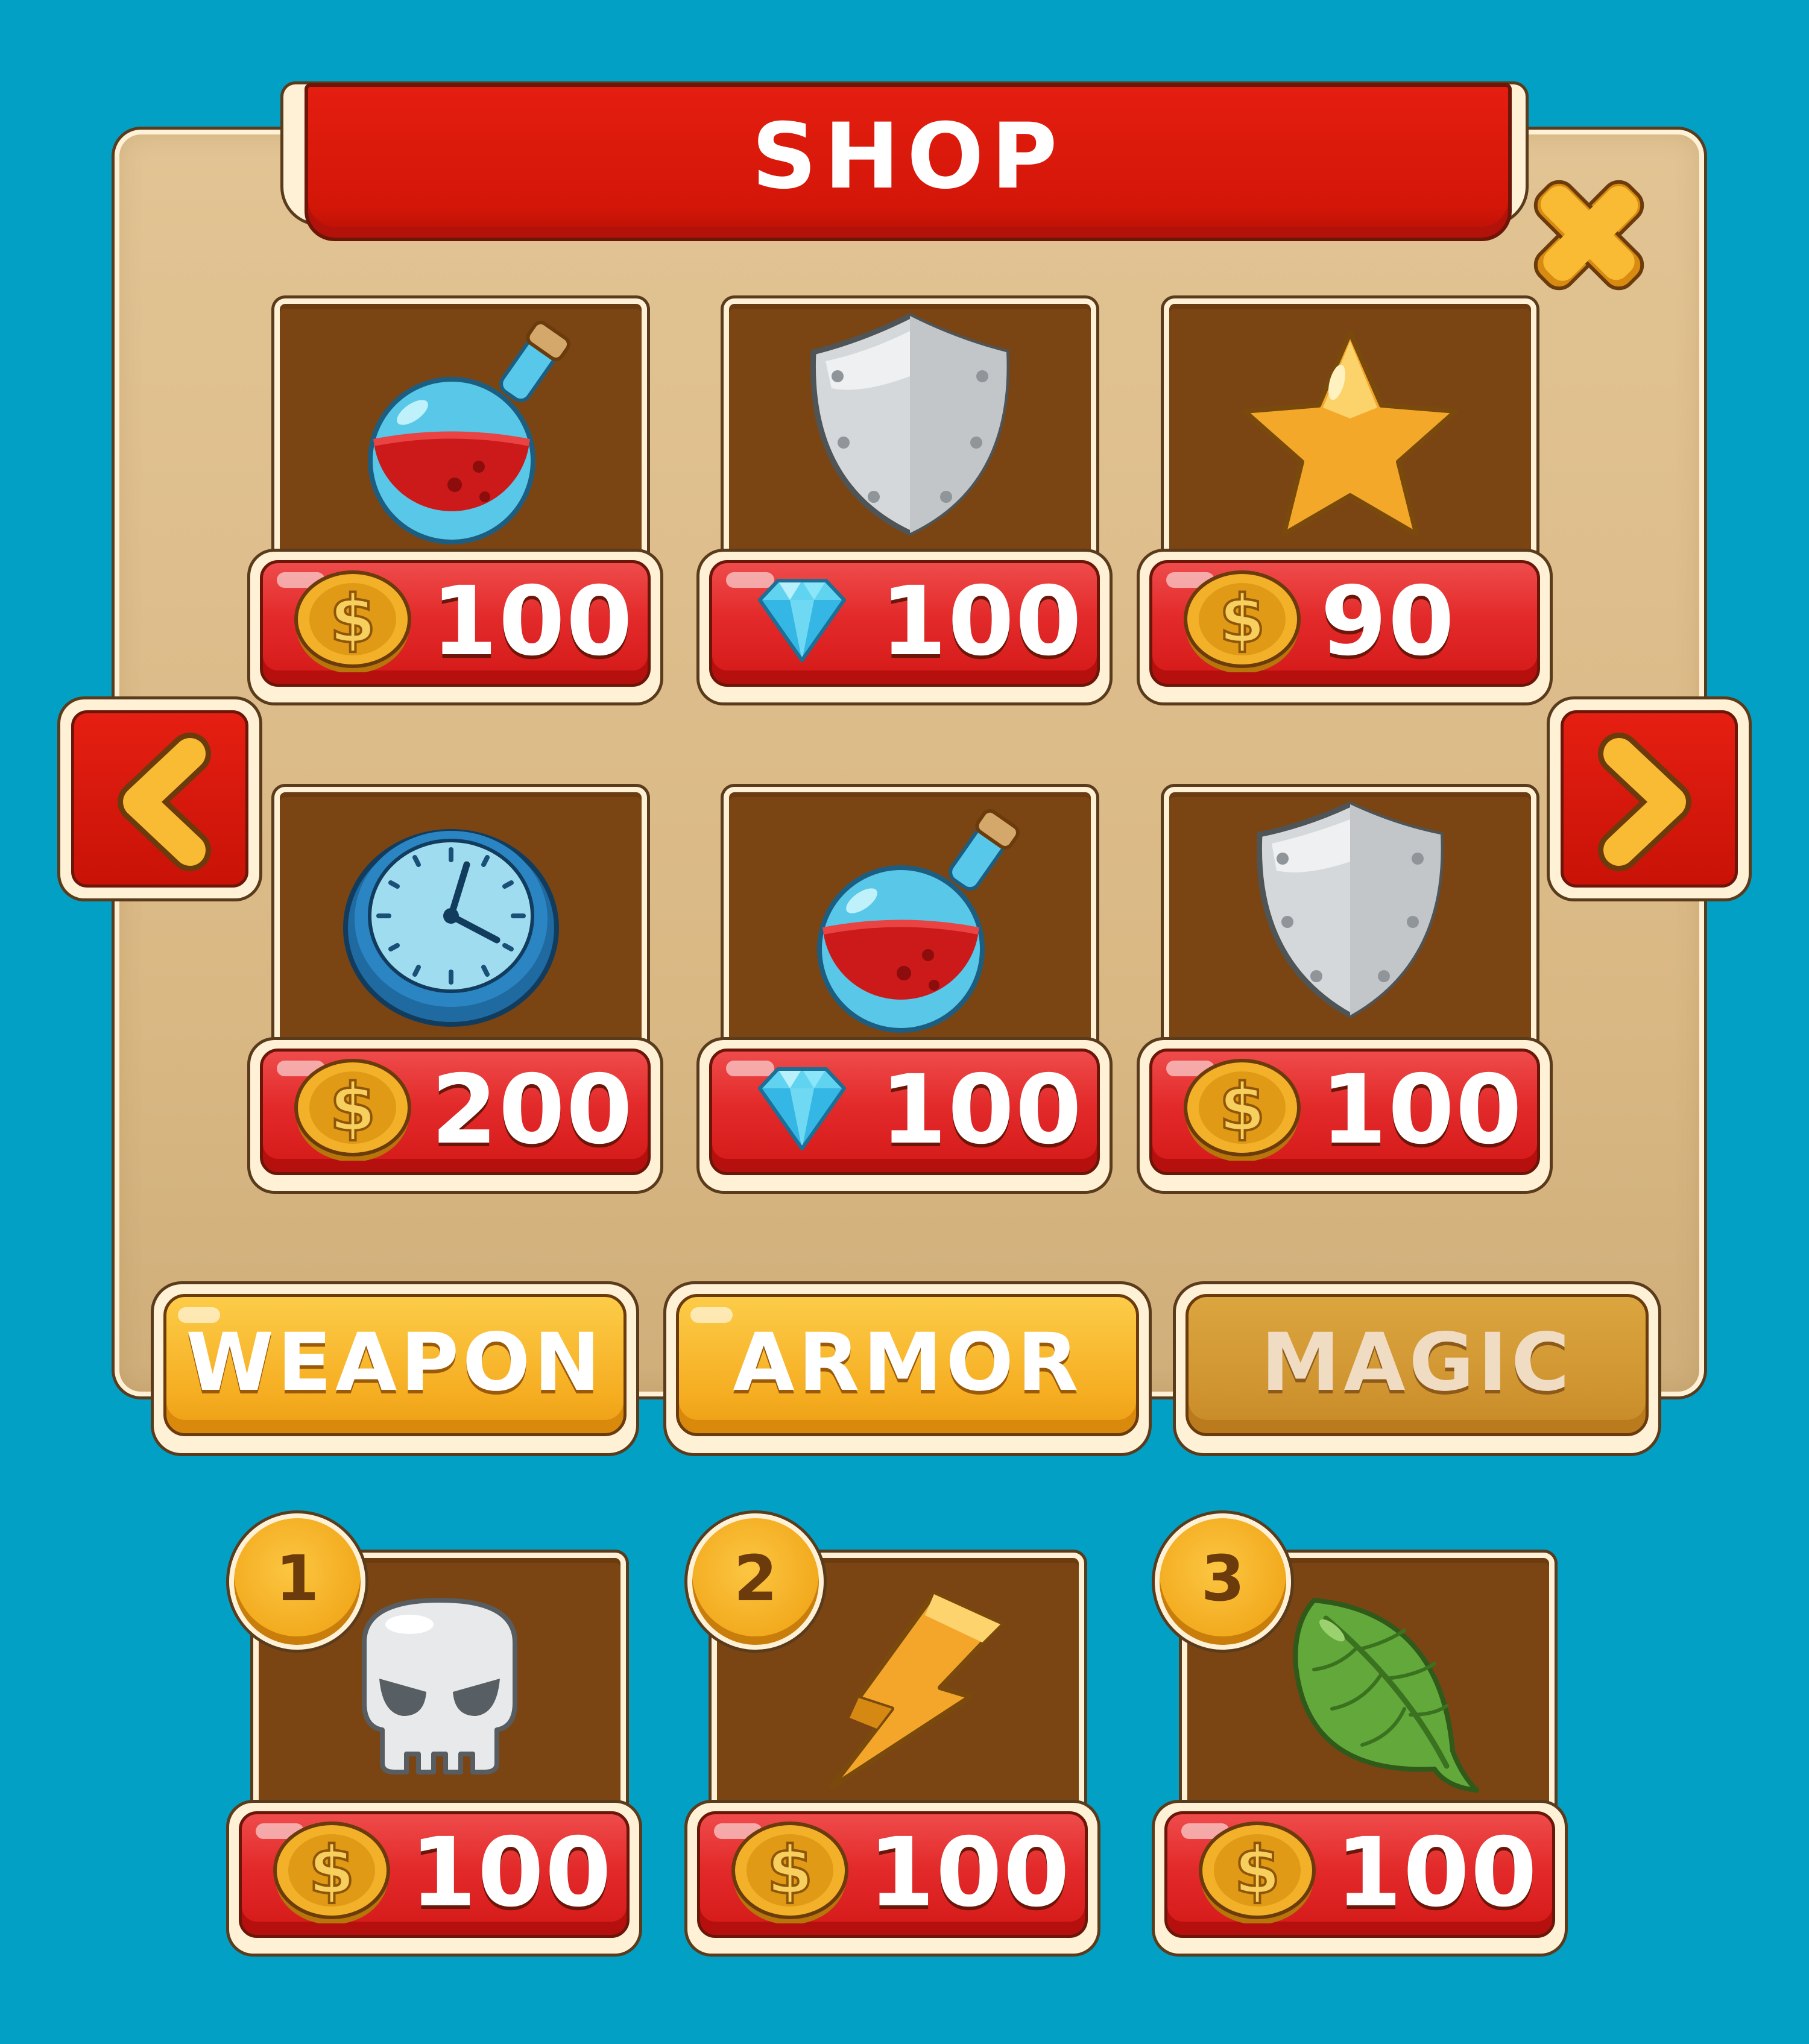 The width and height of the screenshot is (1809, 2044). I want to click on price-label: 90, so click(1388, 621).